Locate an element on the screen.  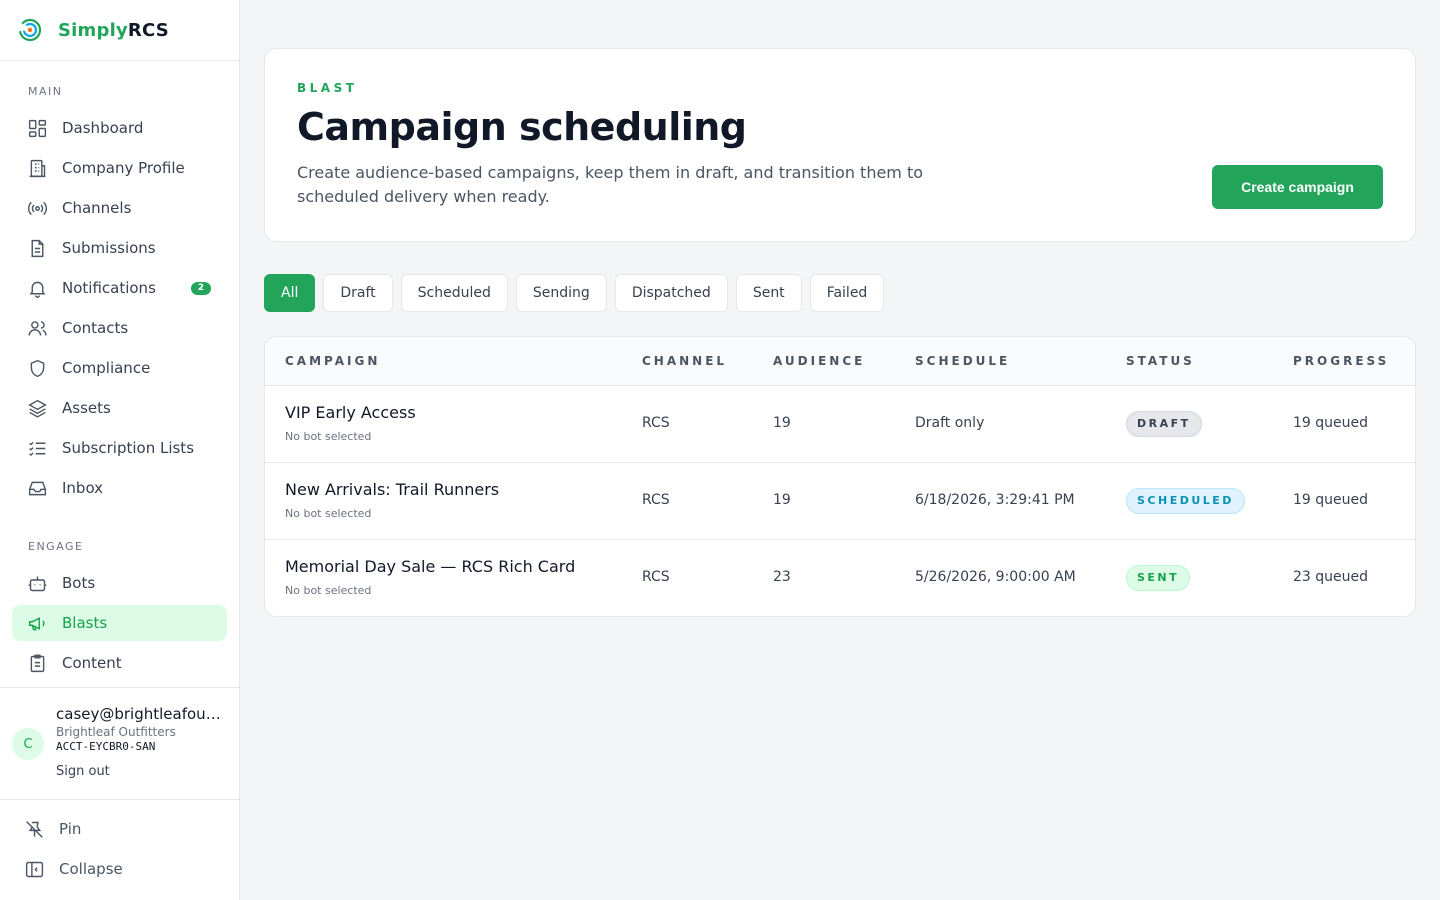
sidebar-item-dashboard: Dashboard is located at coordinates (119, 128).